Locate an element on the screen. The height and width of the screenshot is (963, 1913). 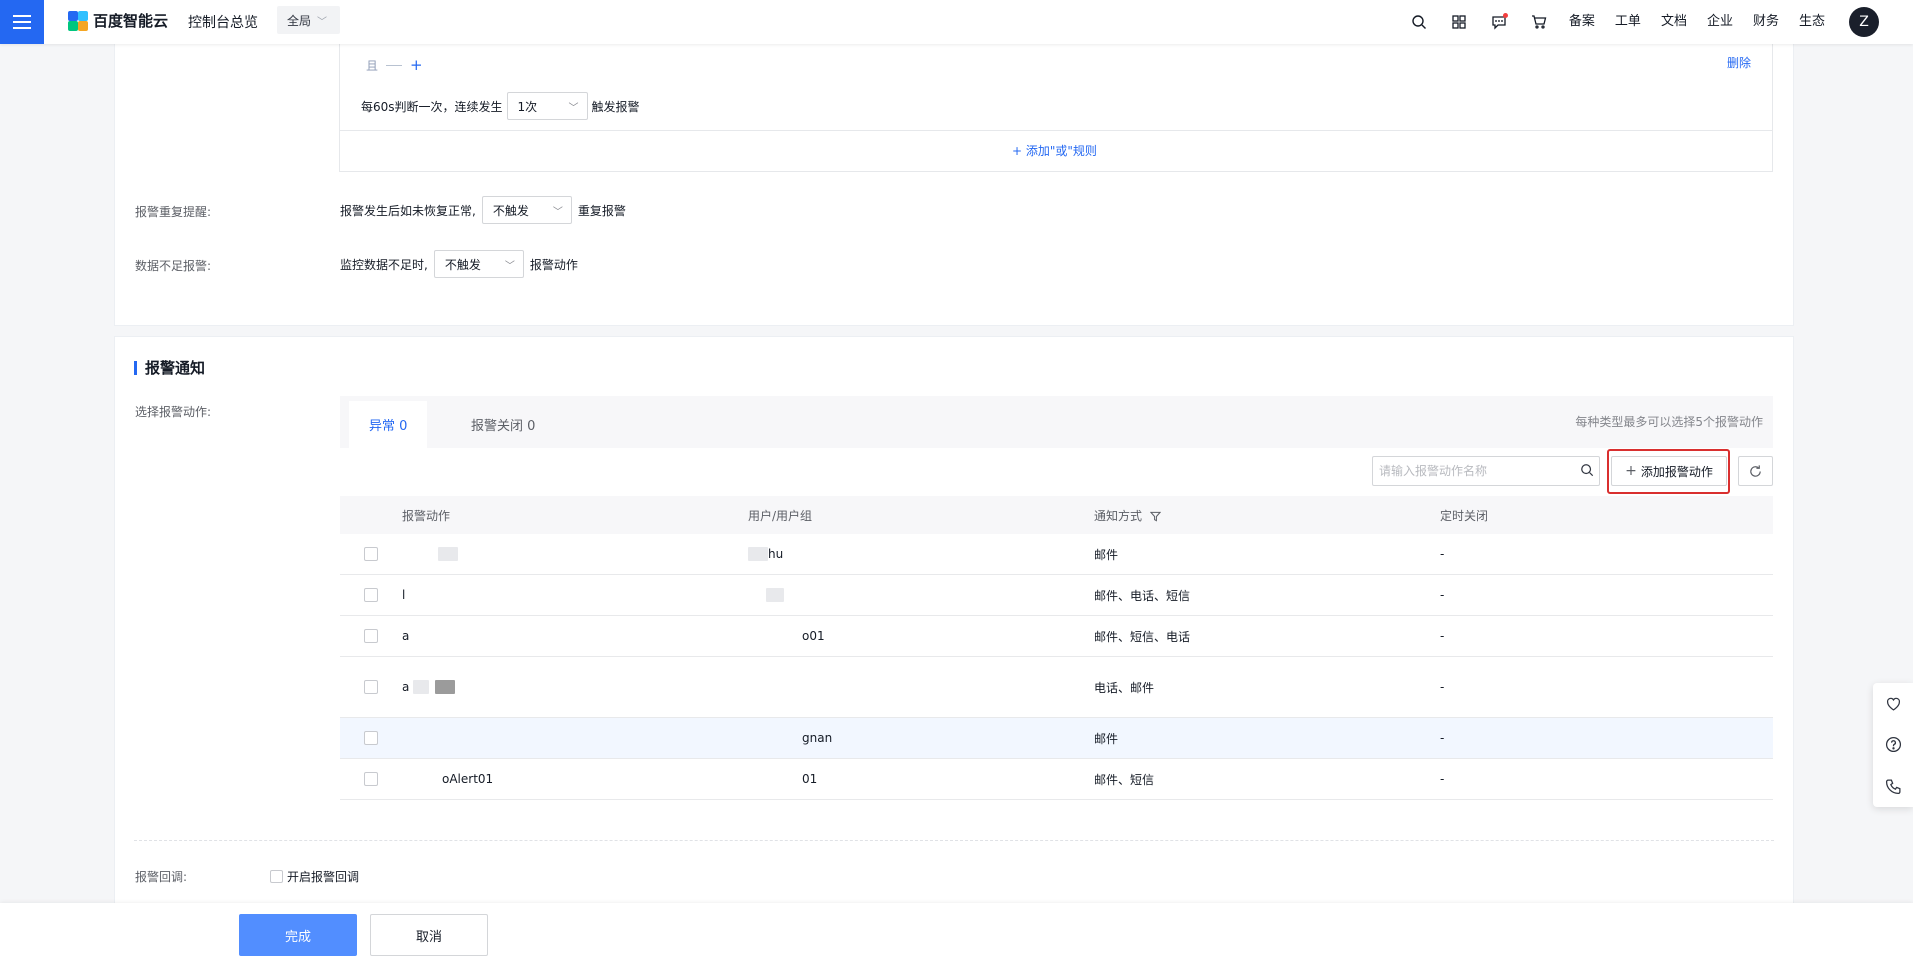
user-name: hu is located at coordinates (776, 553).